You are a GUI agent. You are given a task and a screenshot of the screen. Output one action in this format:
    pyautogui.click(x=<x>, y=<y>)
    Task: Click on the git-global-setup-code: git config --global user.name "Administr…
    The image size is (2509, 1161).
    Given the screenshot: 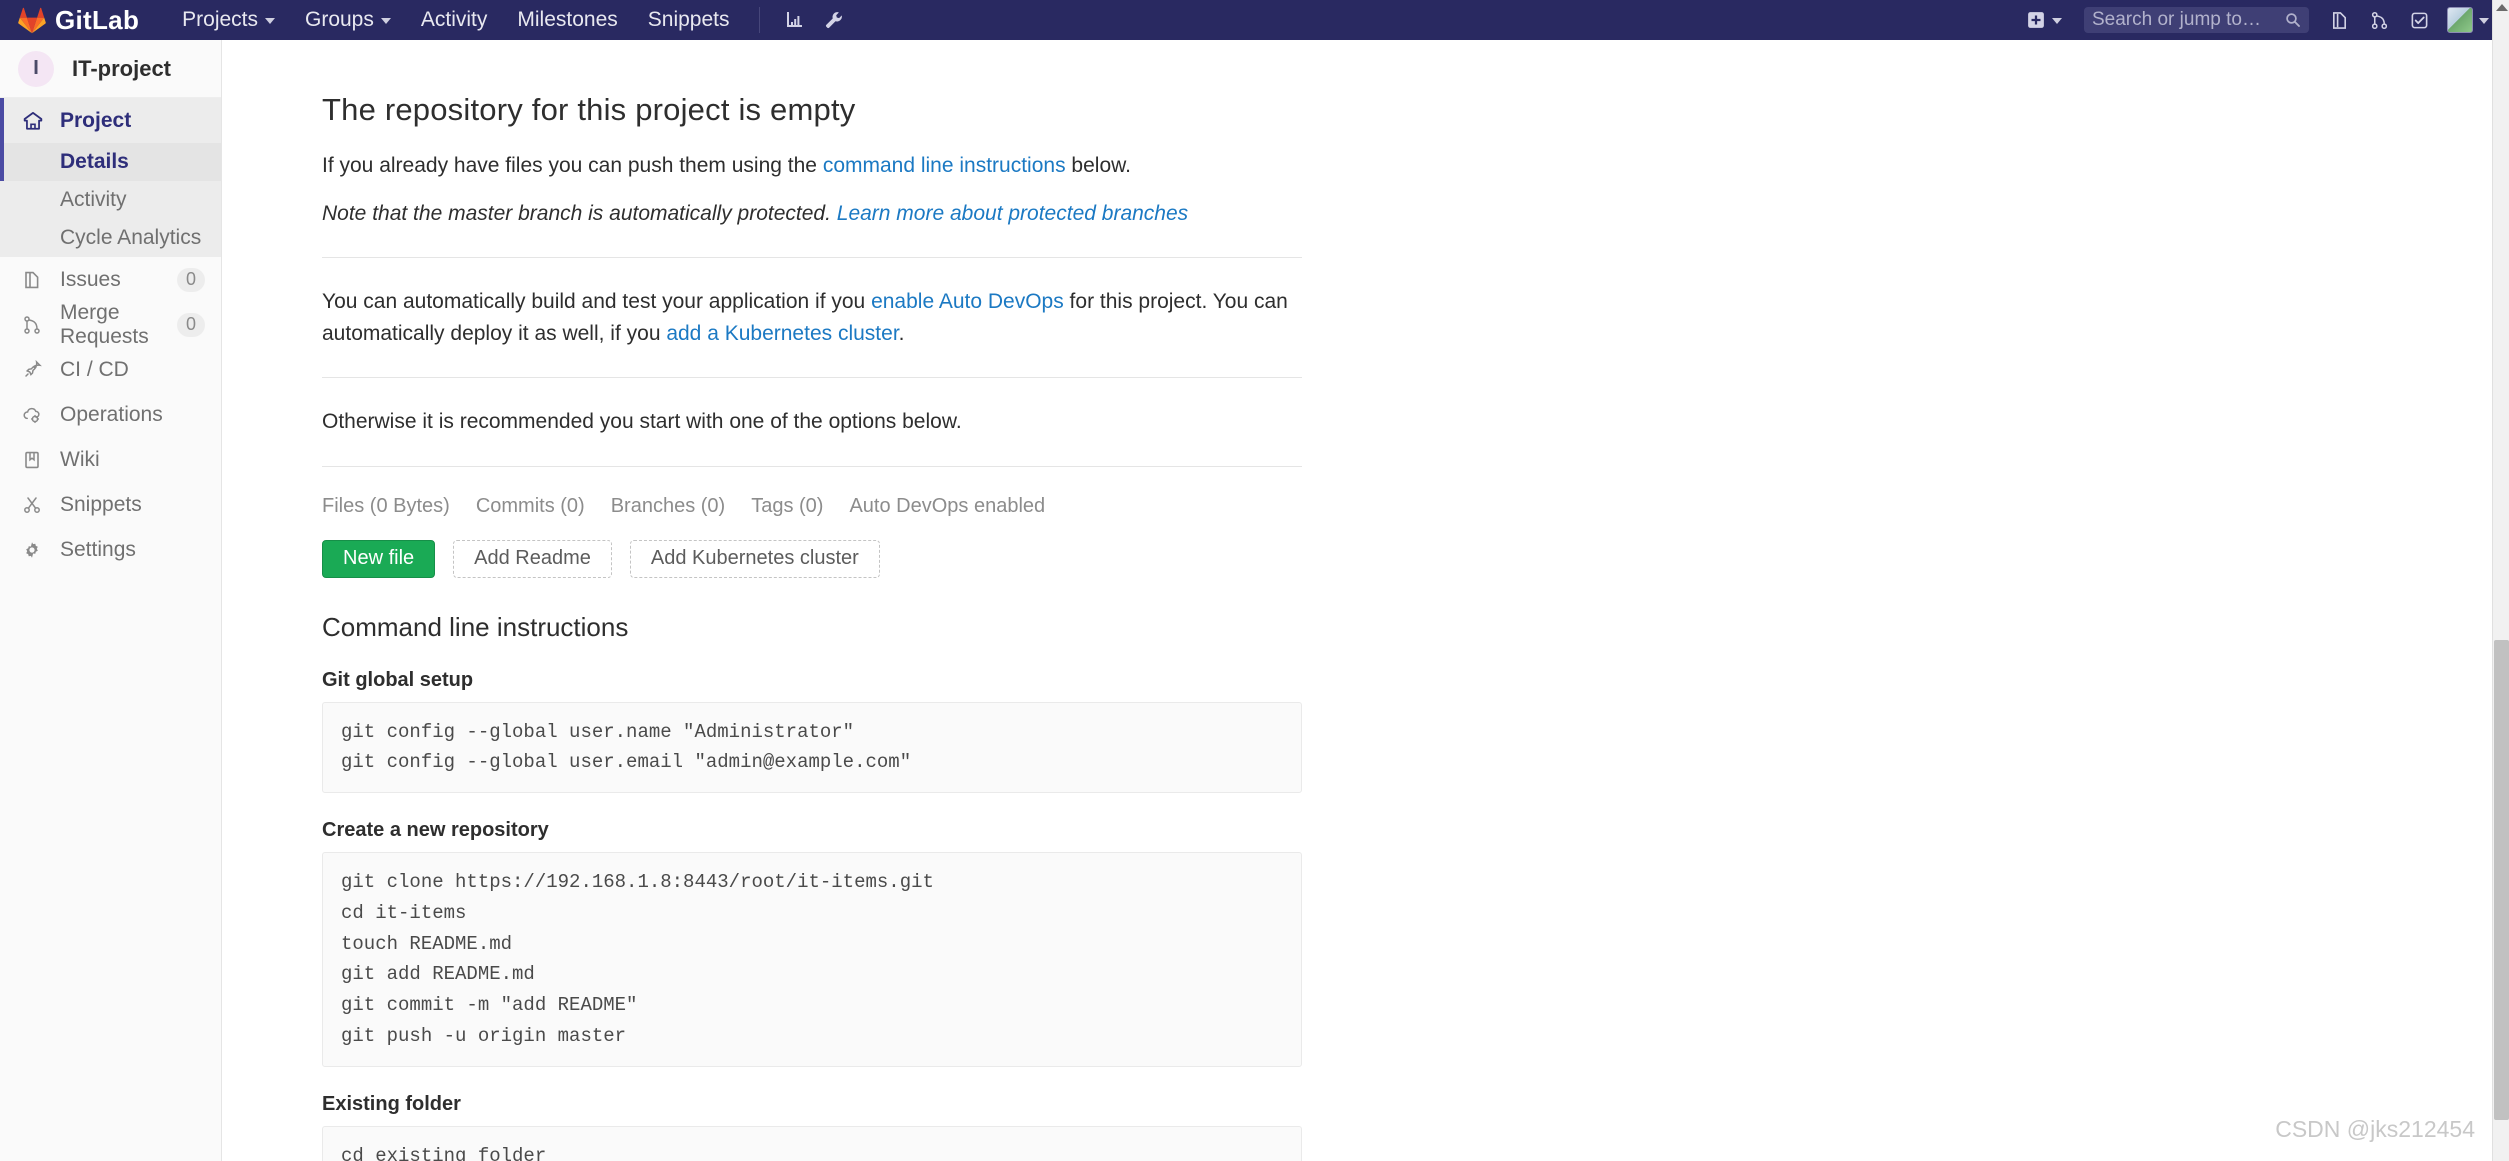 What is the action you would take?
    pyautogui.click(x=812, y=747)
    